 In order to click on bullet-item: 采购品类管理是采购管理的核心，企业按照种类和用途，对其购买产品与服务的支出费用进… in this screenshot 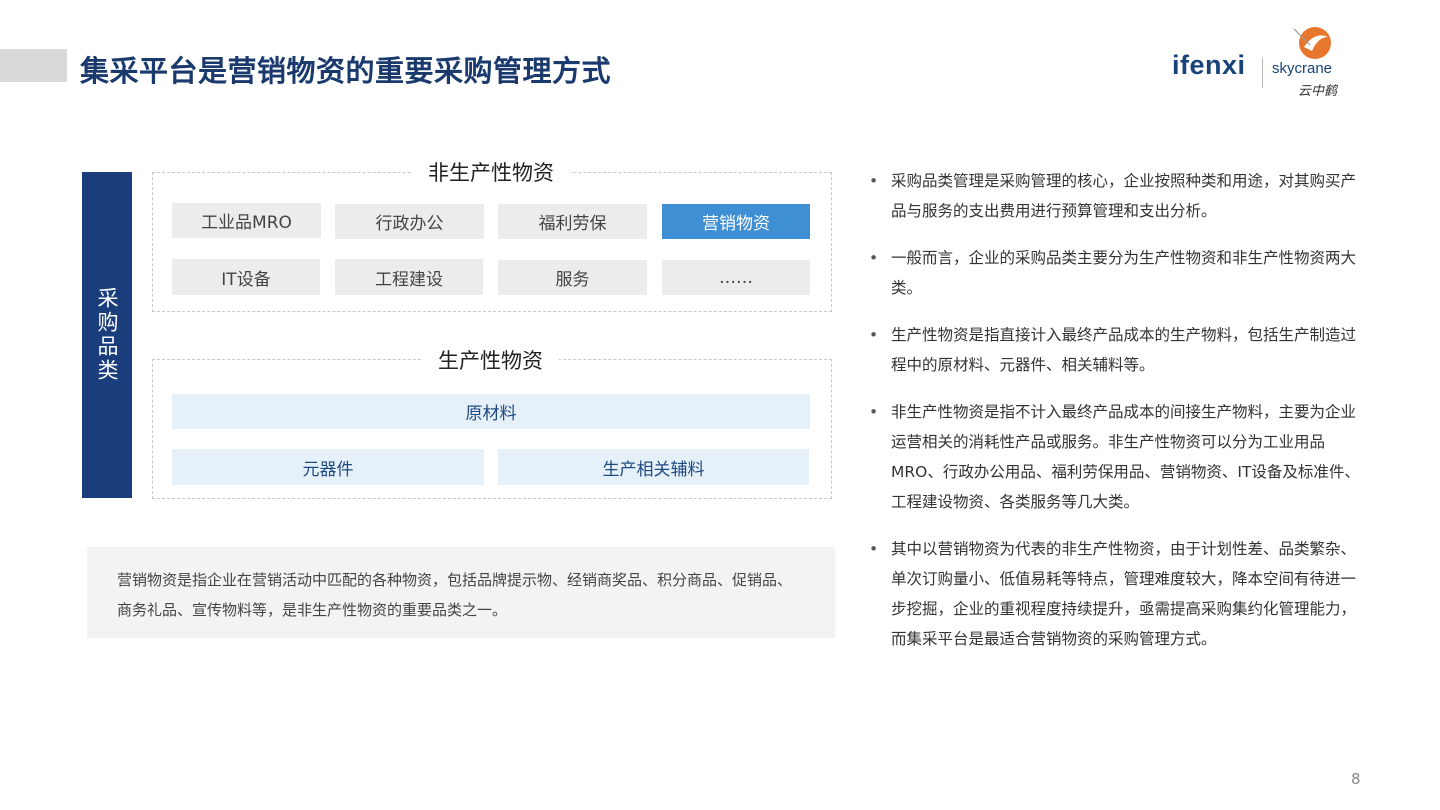, I will do `click(1116, 196)`.